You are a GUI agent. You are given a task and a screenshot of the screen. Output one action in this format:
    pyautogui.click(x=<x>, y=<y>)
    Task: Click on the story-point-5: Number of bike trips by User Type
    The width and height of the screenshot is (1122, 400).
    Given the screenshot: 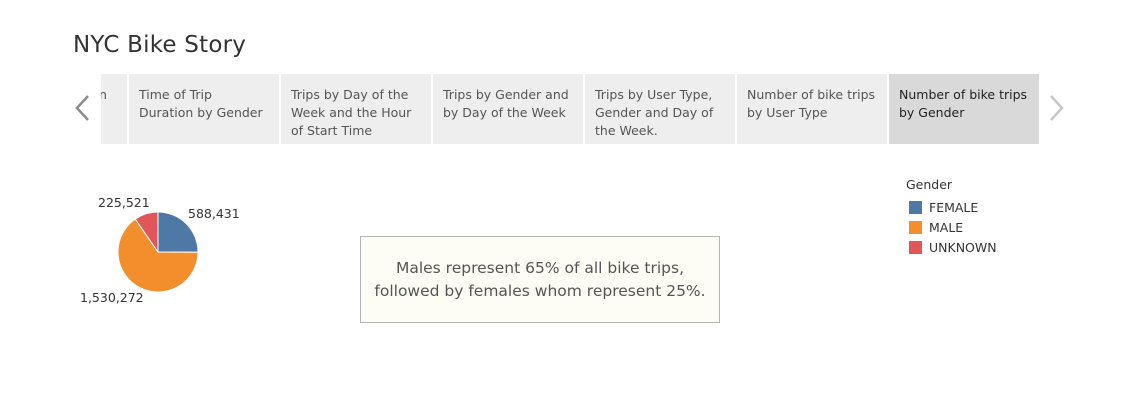 What is the action you would take?
    pyautogui.click(x=812, y=109)
    